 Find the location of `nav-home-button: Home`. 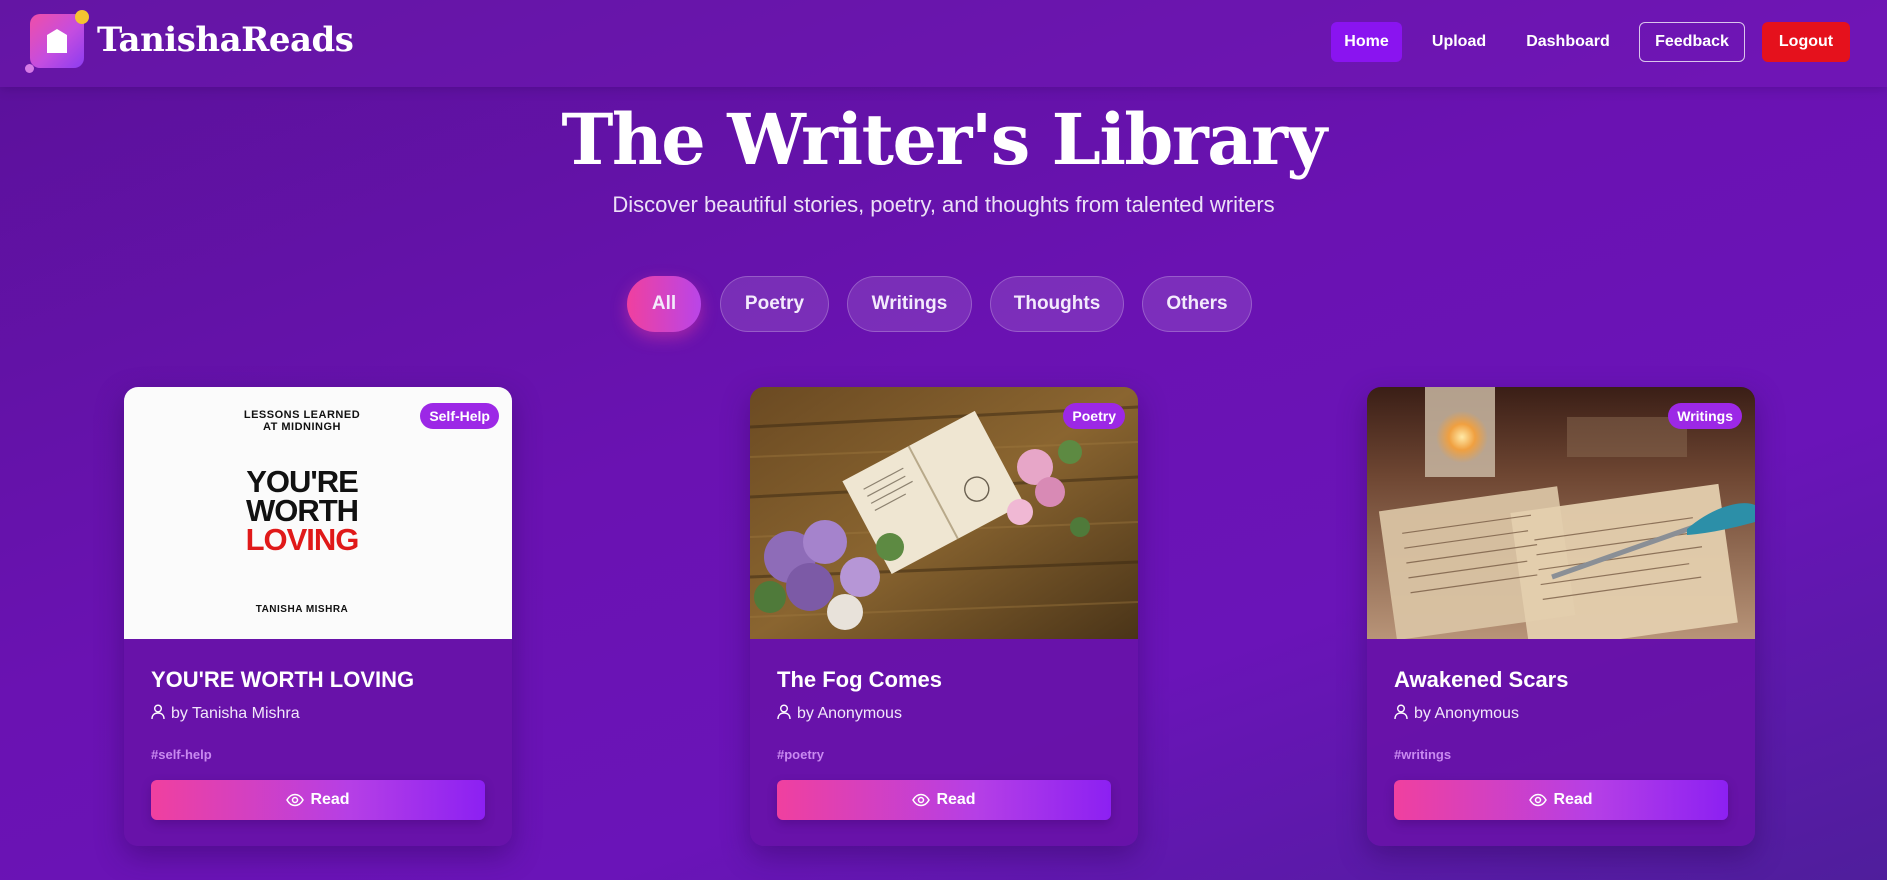

nav-home-button: Home is located at coordinates (1366, 42).